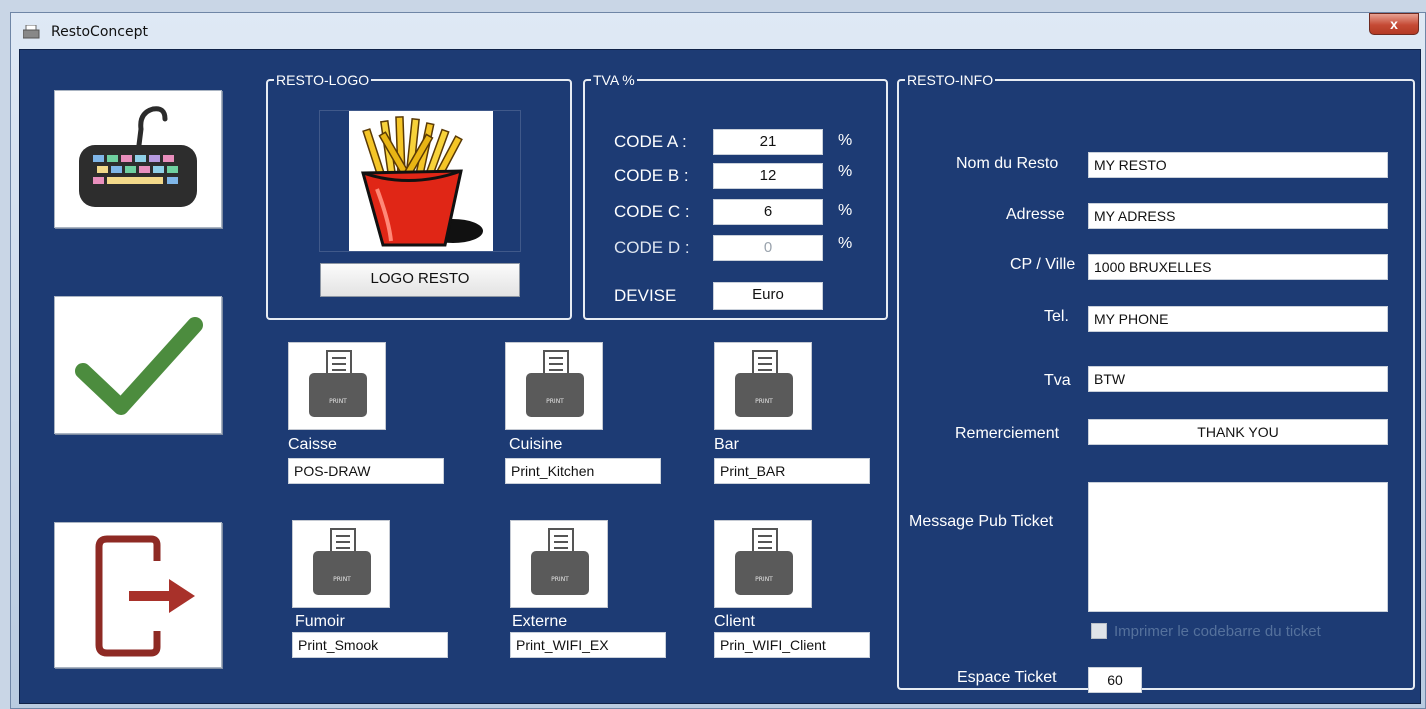  I want to click on cp-ville-input: 1000 BRUXELLES, so click(1238, 267).